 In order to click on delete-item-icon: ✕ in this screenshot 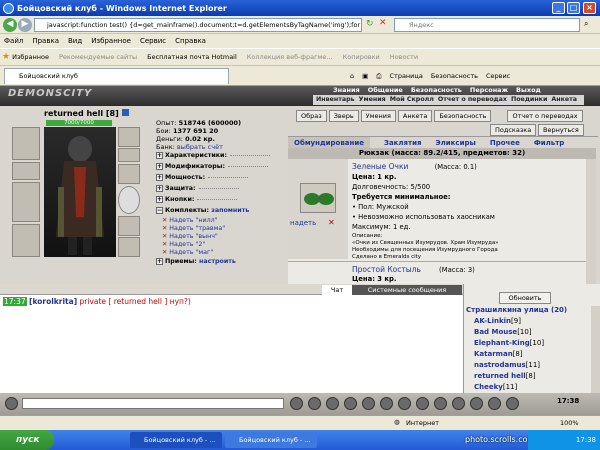, I will do `click(331, 222)`.